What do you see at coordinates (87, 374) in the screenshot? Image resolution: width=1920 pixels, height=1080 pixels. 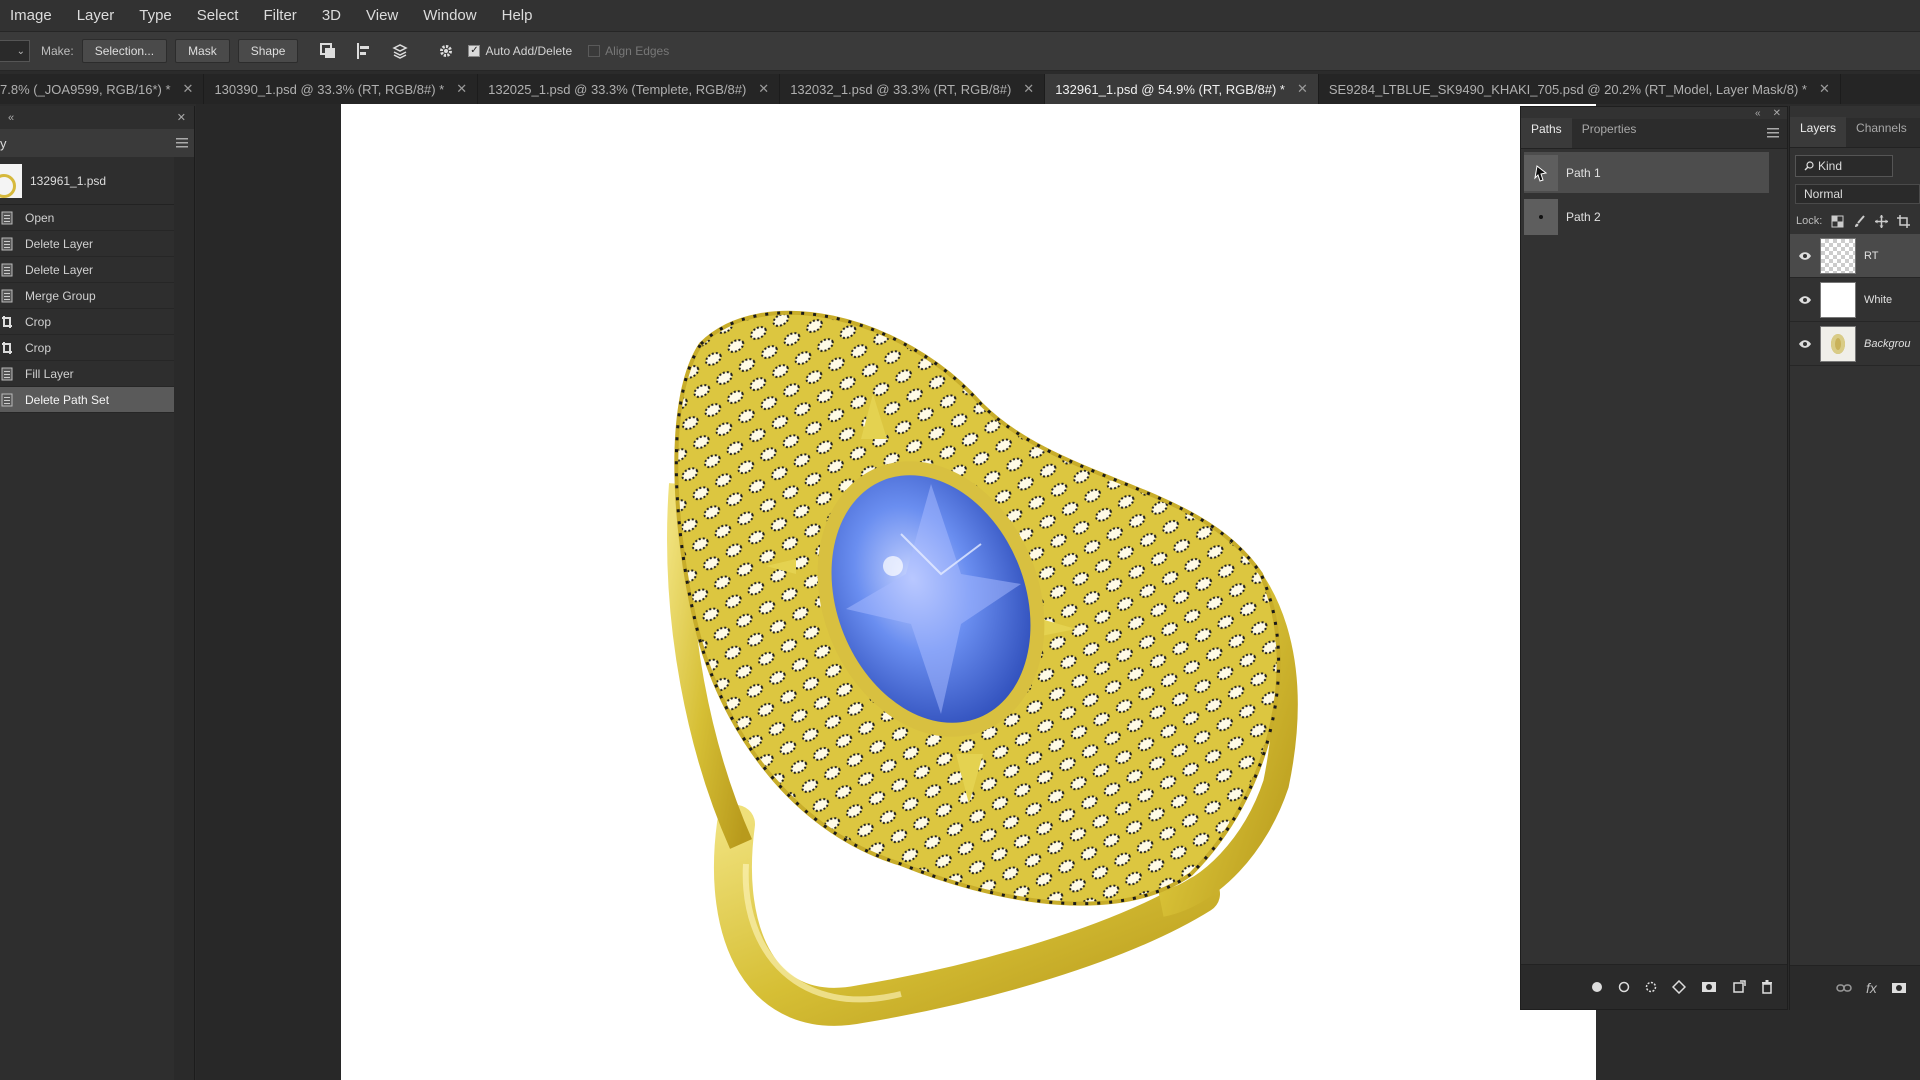 I see `history-item: Fill Layer` at bounding box center [87, 374].